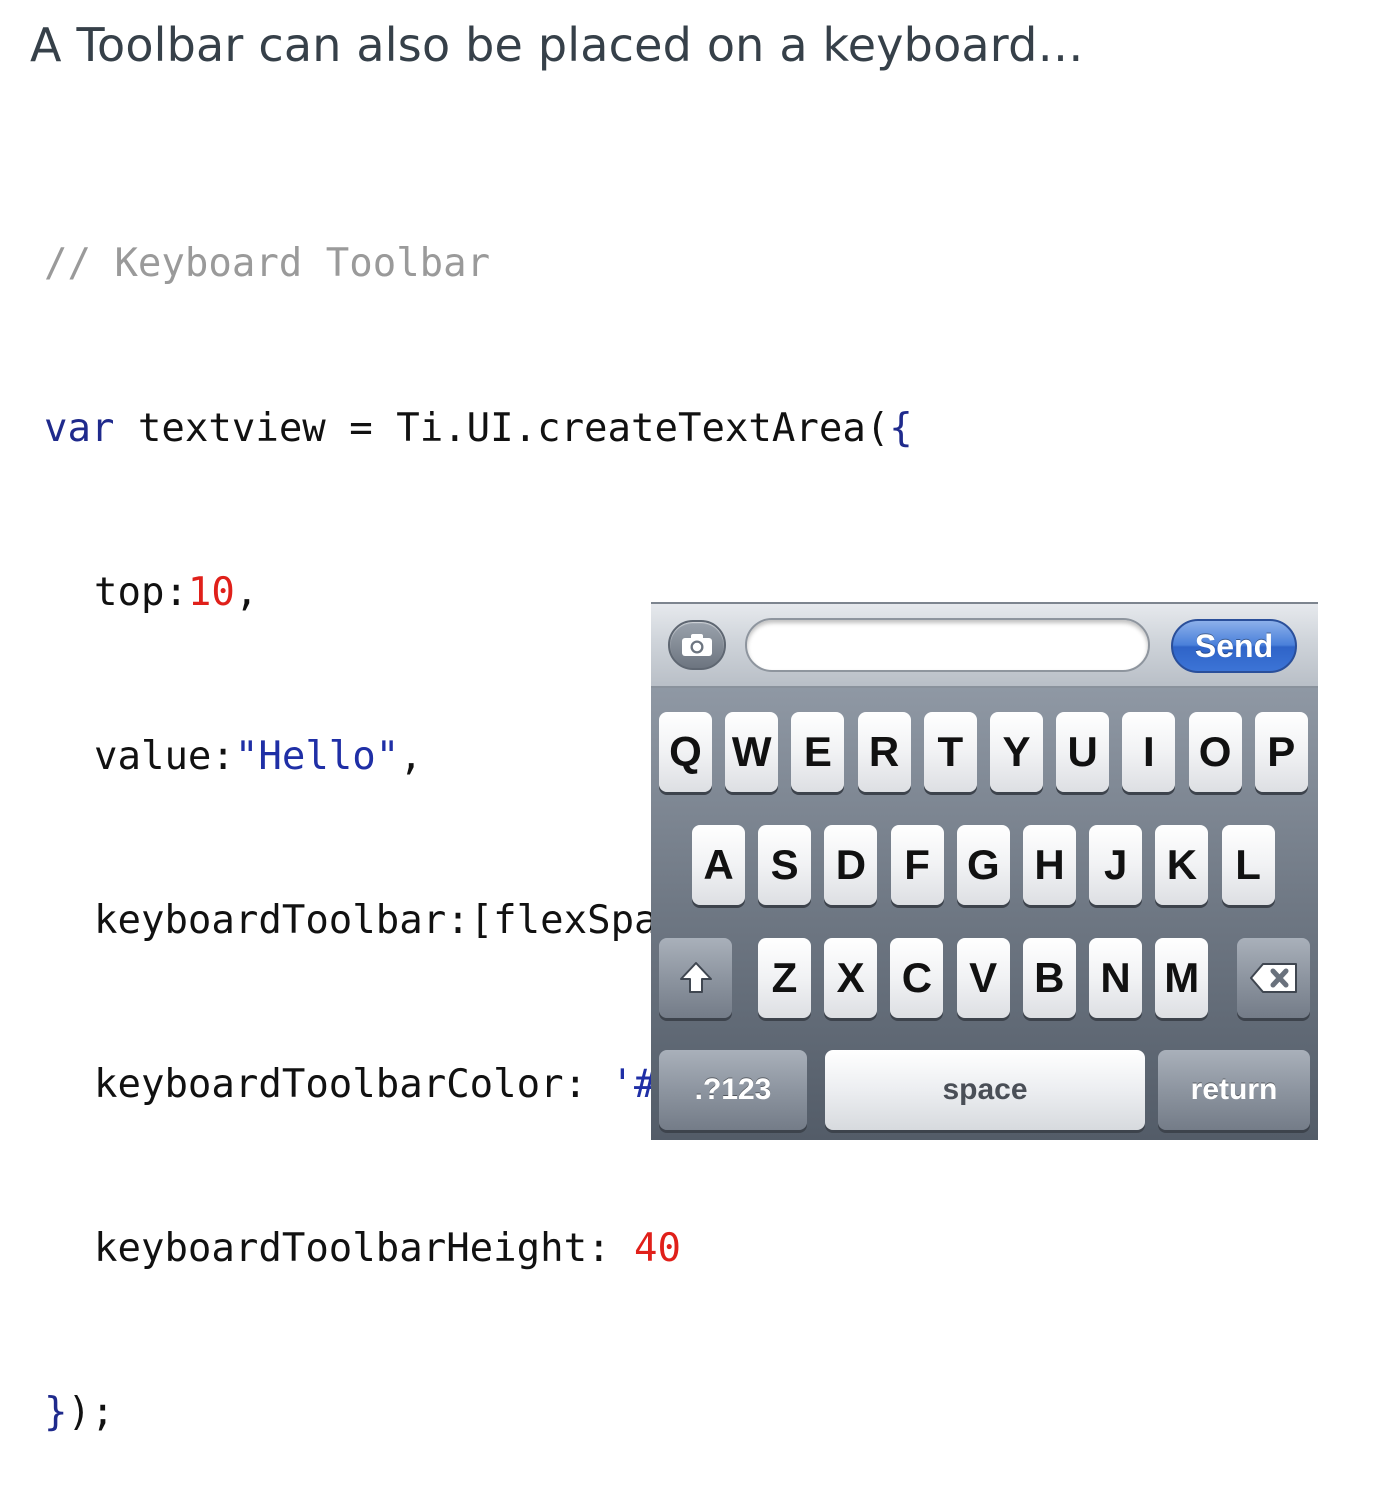 Image resolution: width=1374 pixels, height=1495 pixels. I want to click on code-line-declaration: var textview = Ti.UI.createTextArea({, so click(585, 429).